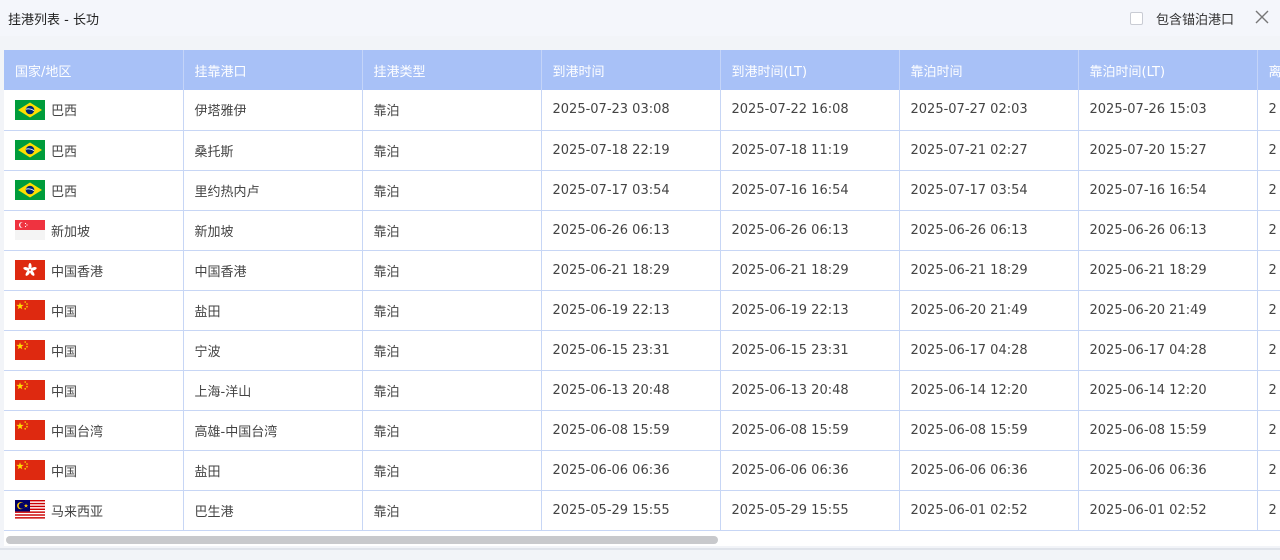 This screenshot has height=560, width=1280. What do you see at coordinates (810, 190) in the screenshot?
I see `cell-arrival-time-lt: 2025-07-16 16:54` at bounding box center [810, 190].